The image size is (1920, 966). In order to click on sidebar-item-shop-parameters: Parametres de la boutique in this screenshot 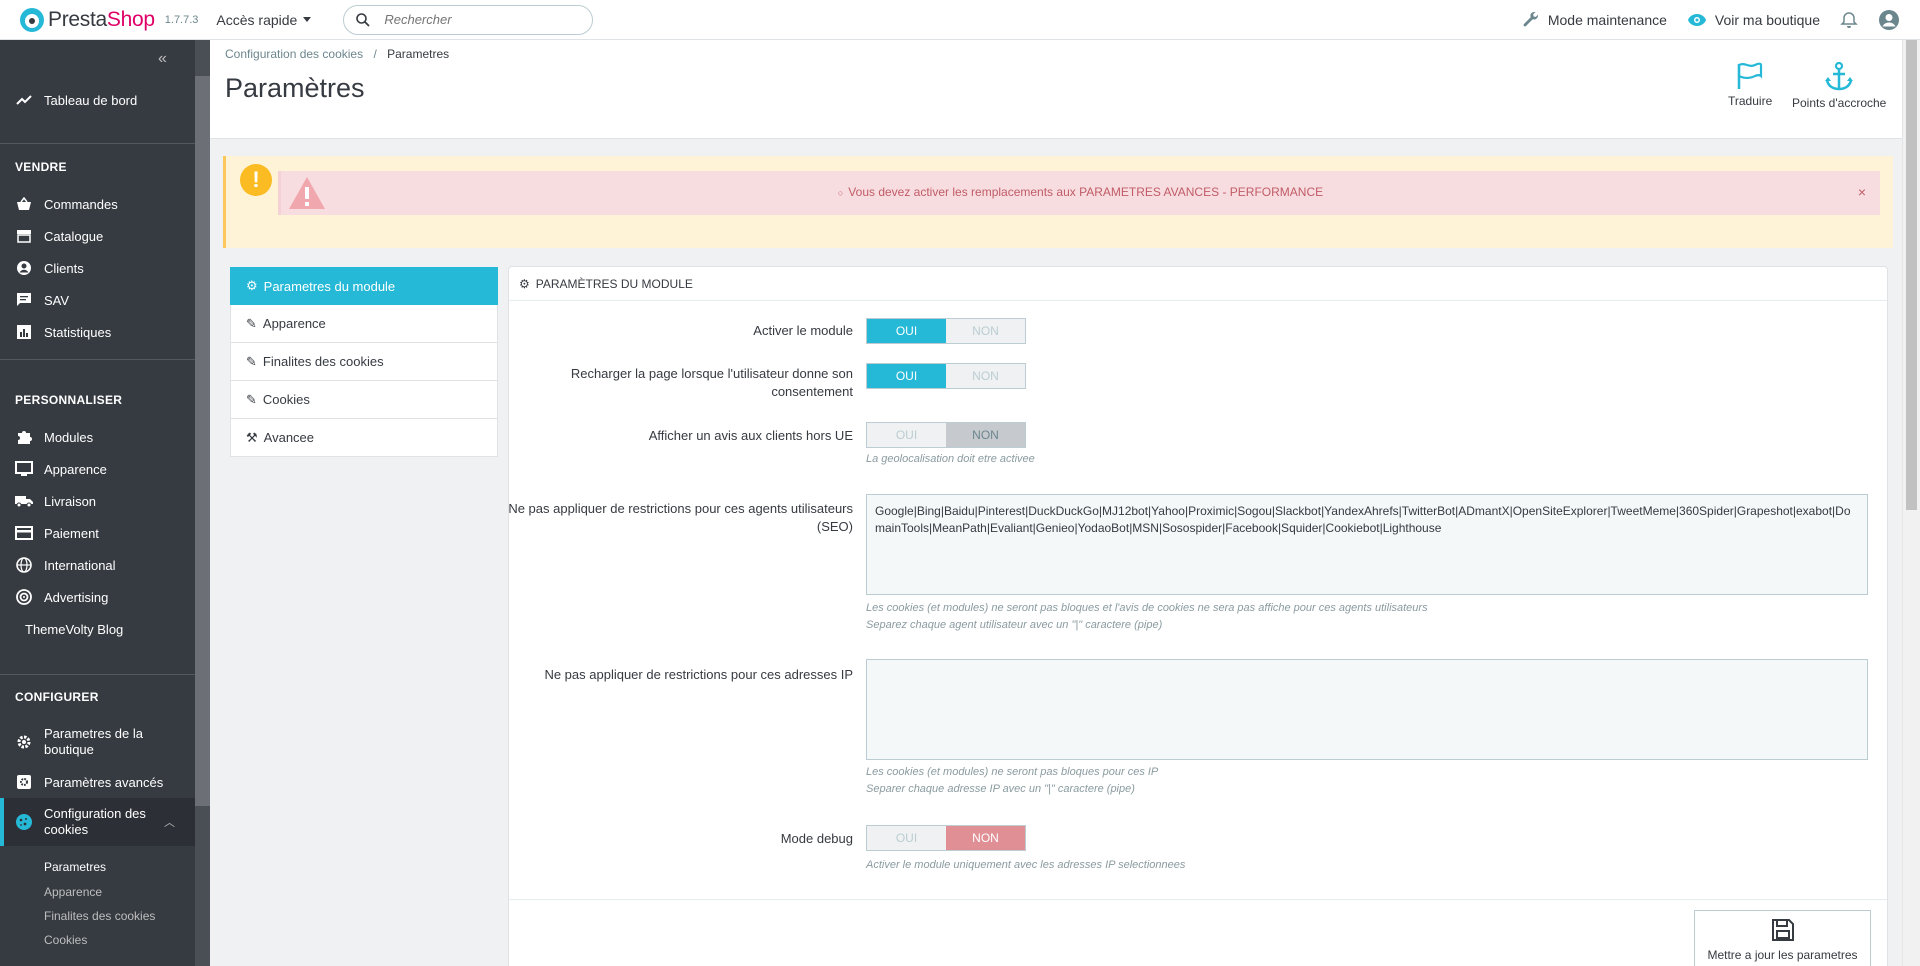, I will do `click(97, 742)`.